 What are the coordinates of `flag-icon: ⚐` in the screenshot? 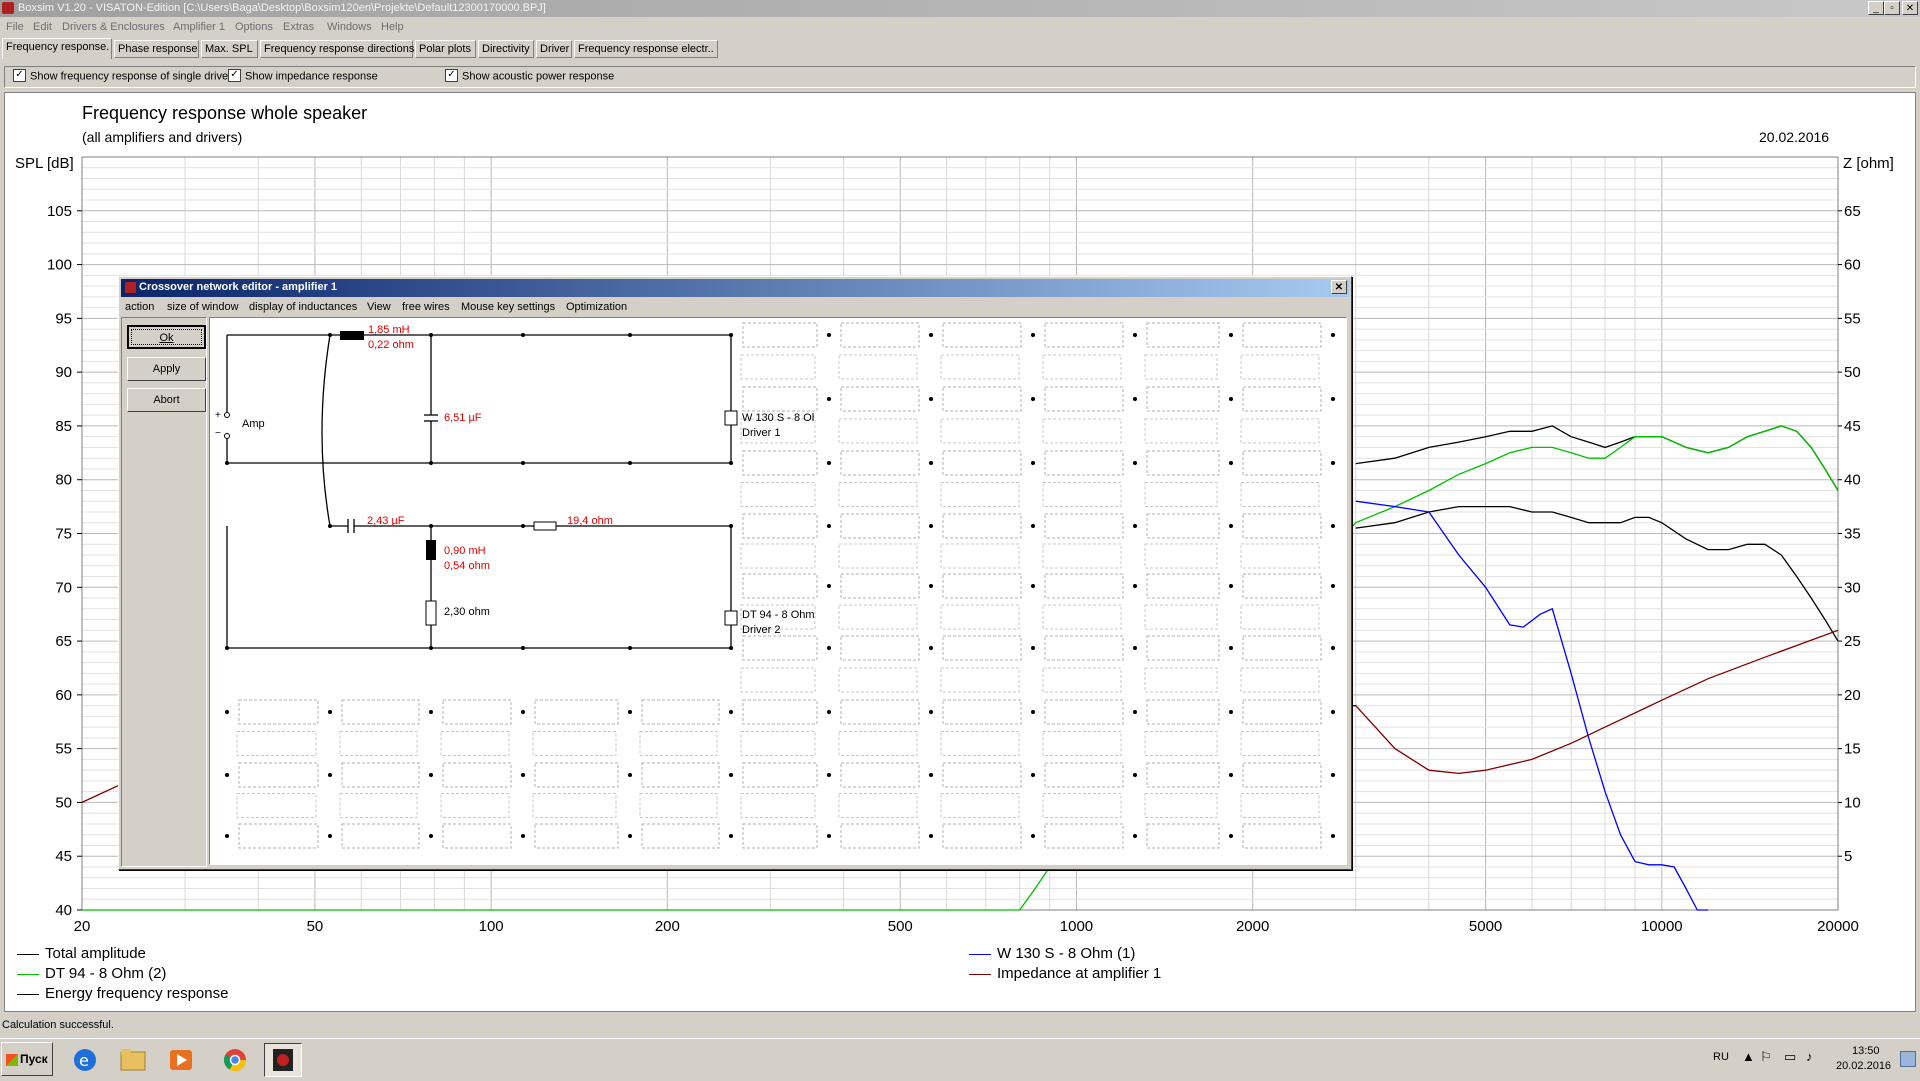 It's located at (1766, 1057).